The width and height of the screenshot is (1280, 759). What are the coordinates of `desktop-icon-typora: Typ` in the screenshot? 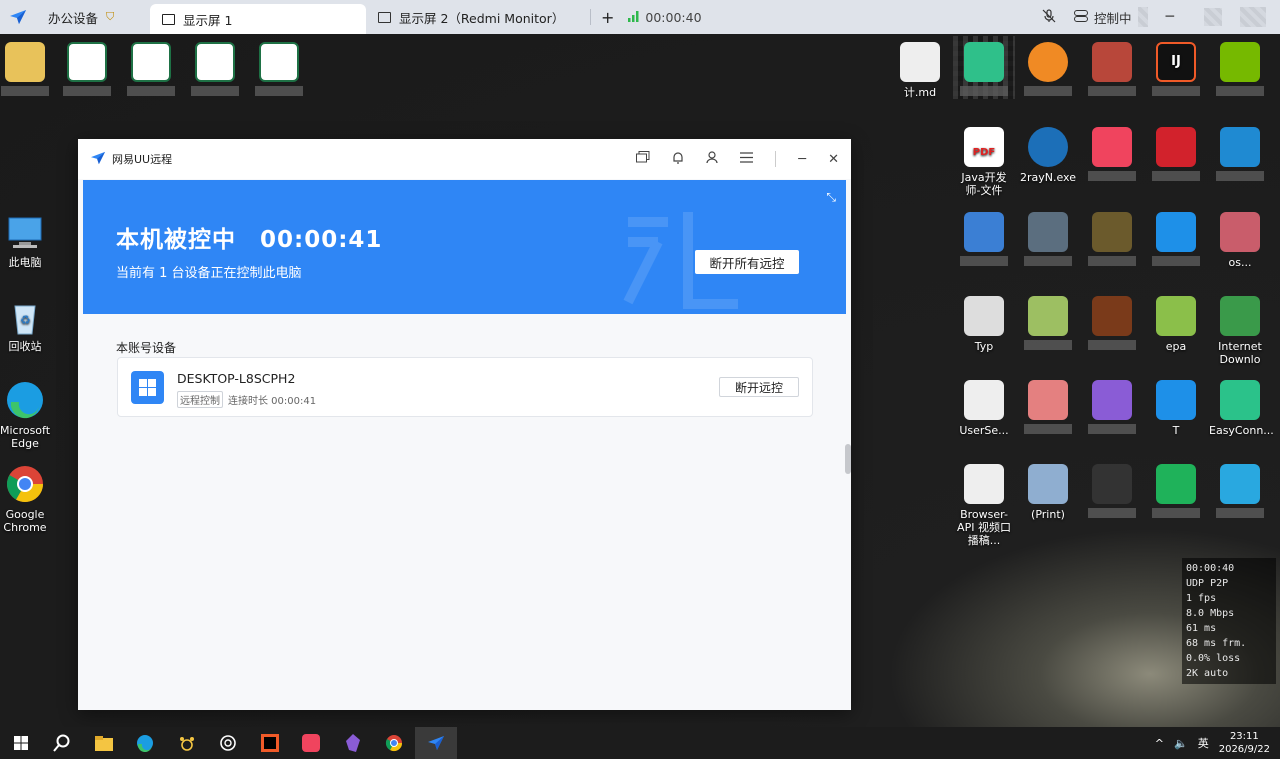 It's located at (984, 321).